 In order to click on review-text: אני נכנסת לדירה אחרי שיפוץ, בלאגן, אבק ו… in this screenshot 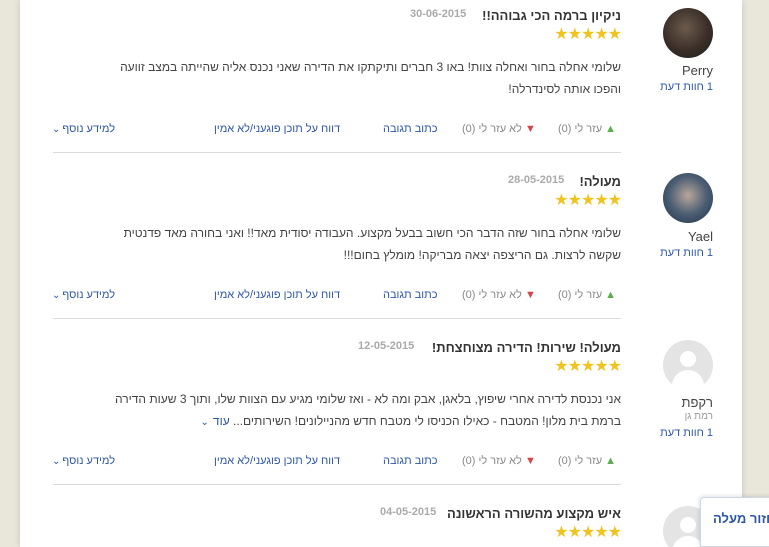, I will do `click(336, 411)`.